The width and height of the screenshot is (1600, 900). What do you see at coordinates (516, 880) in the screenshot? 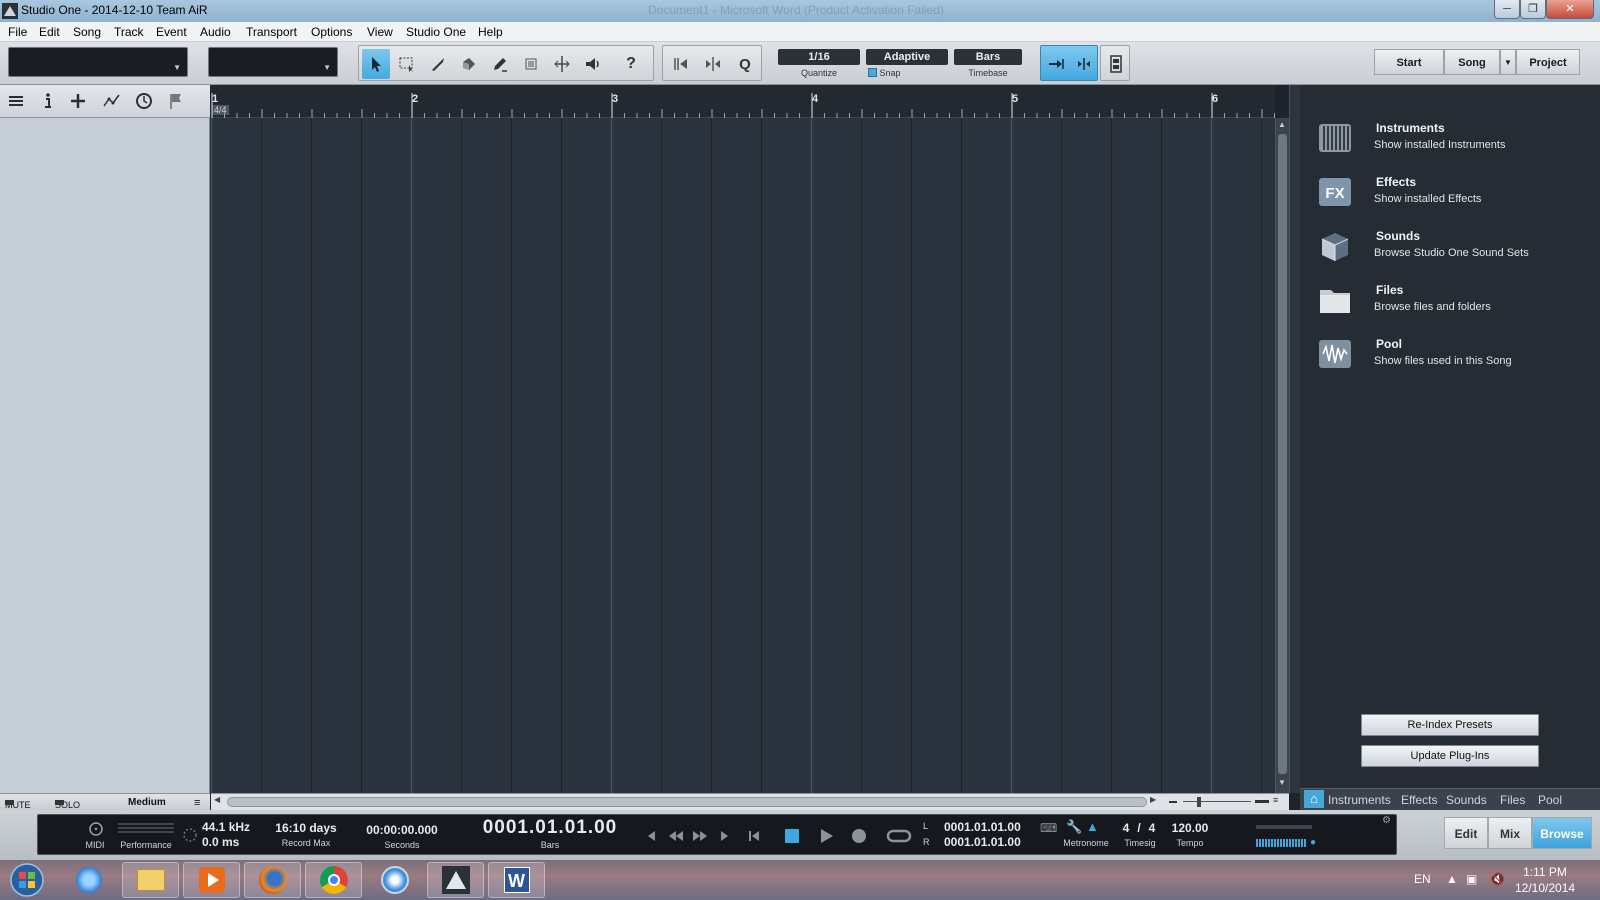
I see `taskbar-word: W` at bounding box center [516, 880].